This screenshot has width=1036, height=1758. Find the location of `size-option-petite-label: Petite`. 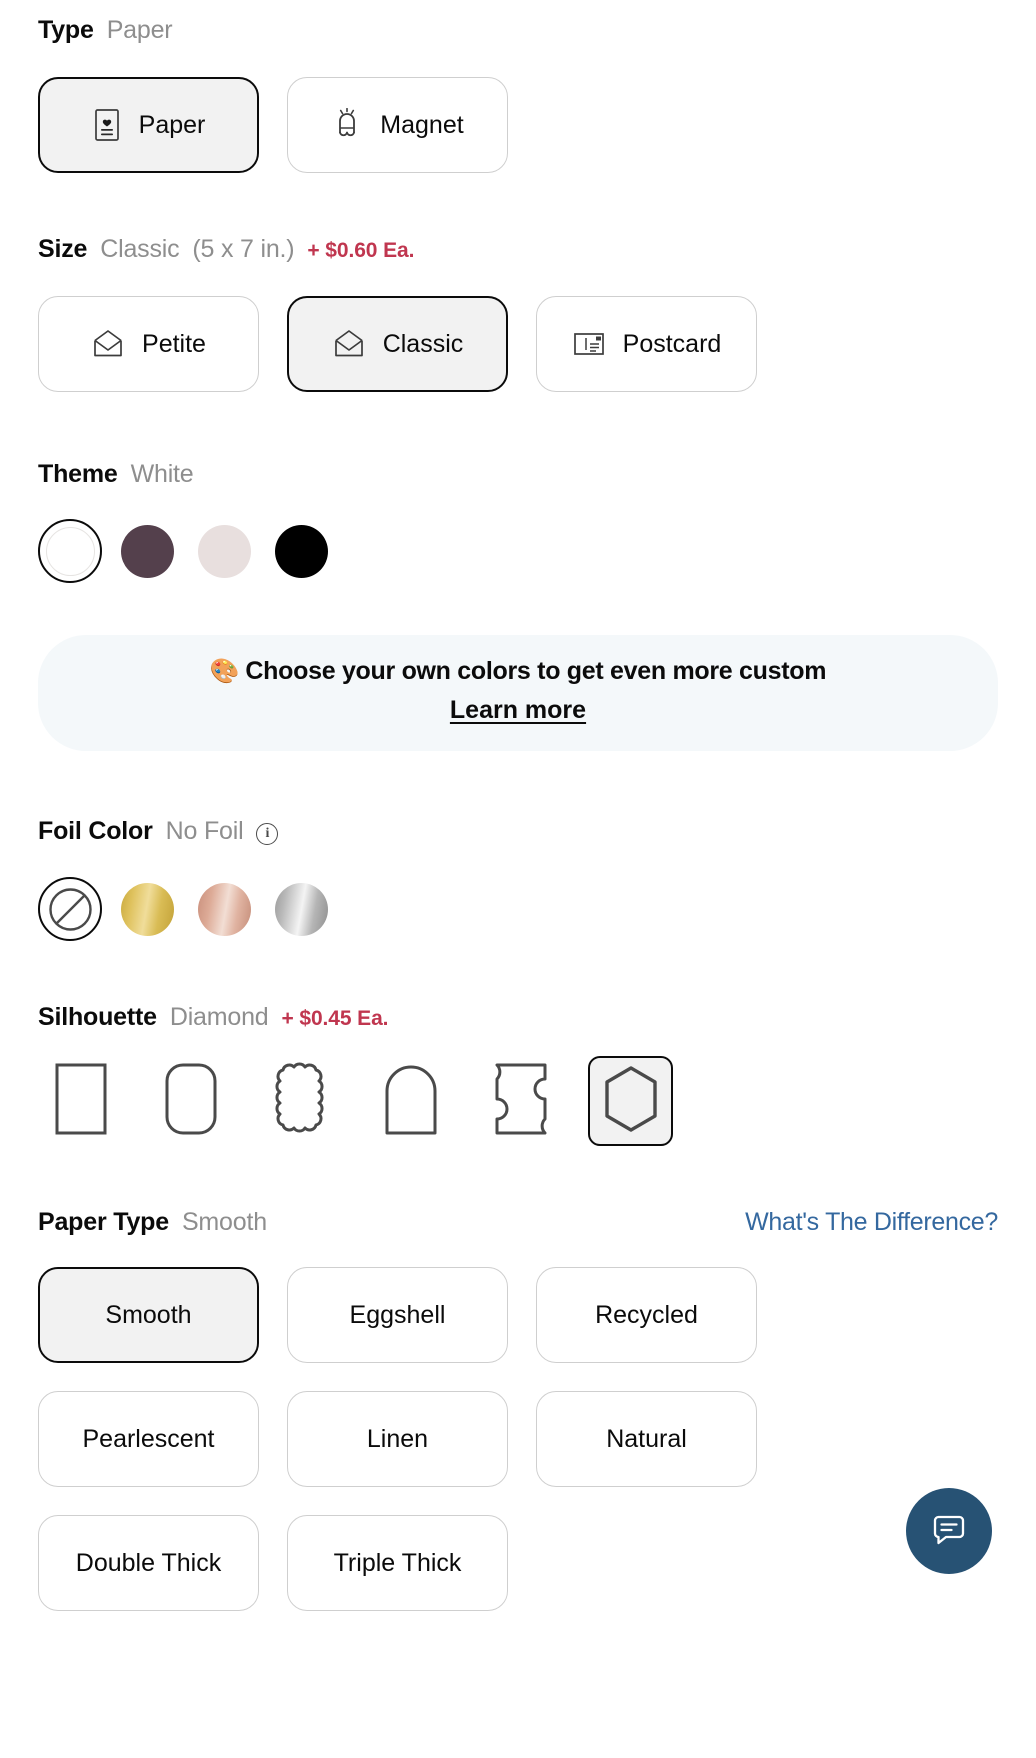

size-option-petite-label: Petite is located at coordinates (174, 343).